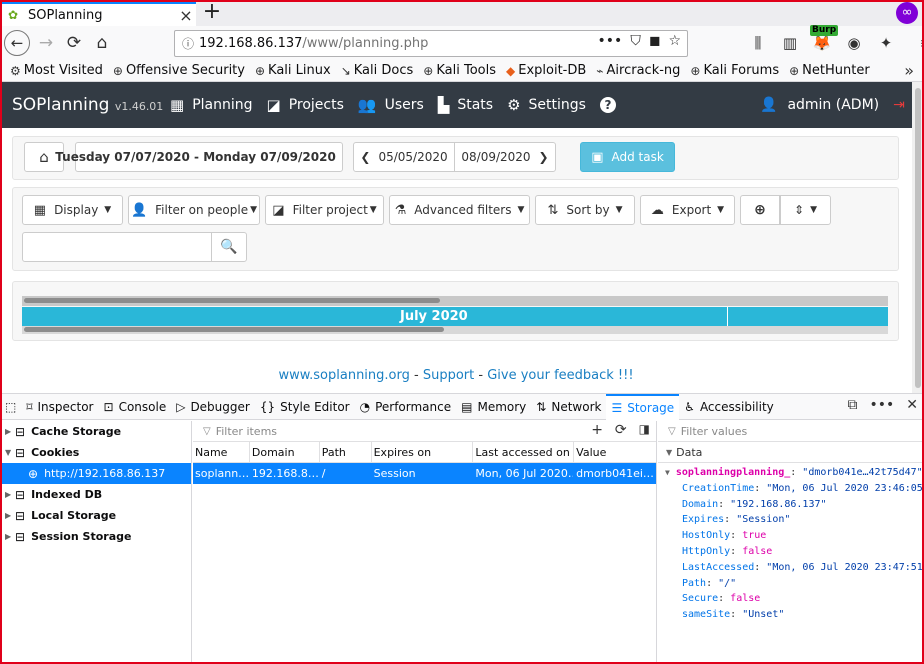 This screenshot has width=924, height=664. What do you see at coordinates (285, 452) in the screenshot?
I see `column-header: Domain` at bounding box center [285, 452].